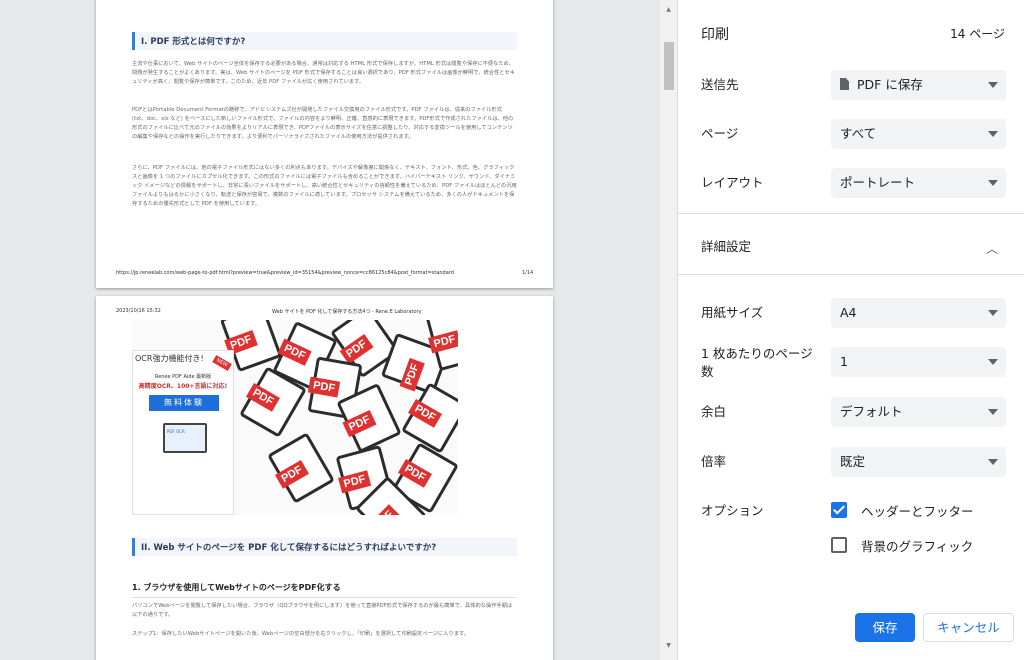 The height and width of the screenshot is (660, 1024). I want to click on page-subheading: 1. ブラウザを使用してWebサイトのページをPDF化する, so click(324, 590).